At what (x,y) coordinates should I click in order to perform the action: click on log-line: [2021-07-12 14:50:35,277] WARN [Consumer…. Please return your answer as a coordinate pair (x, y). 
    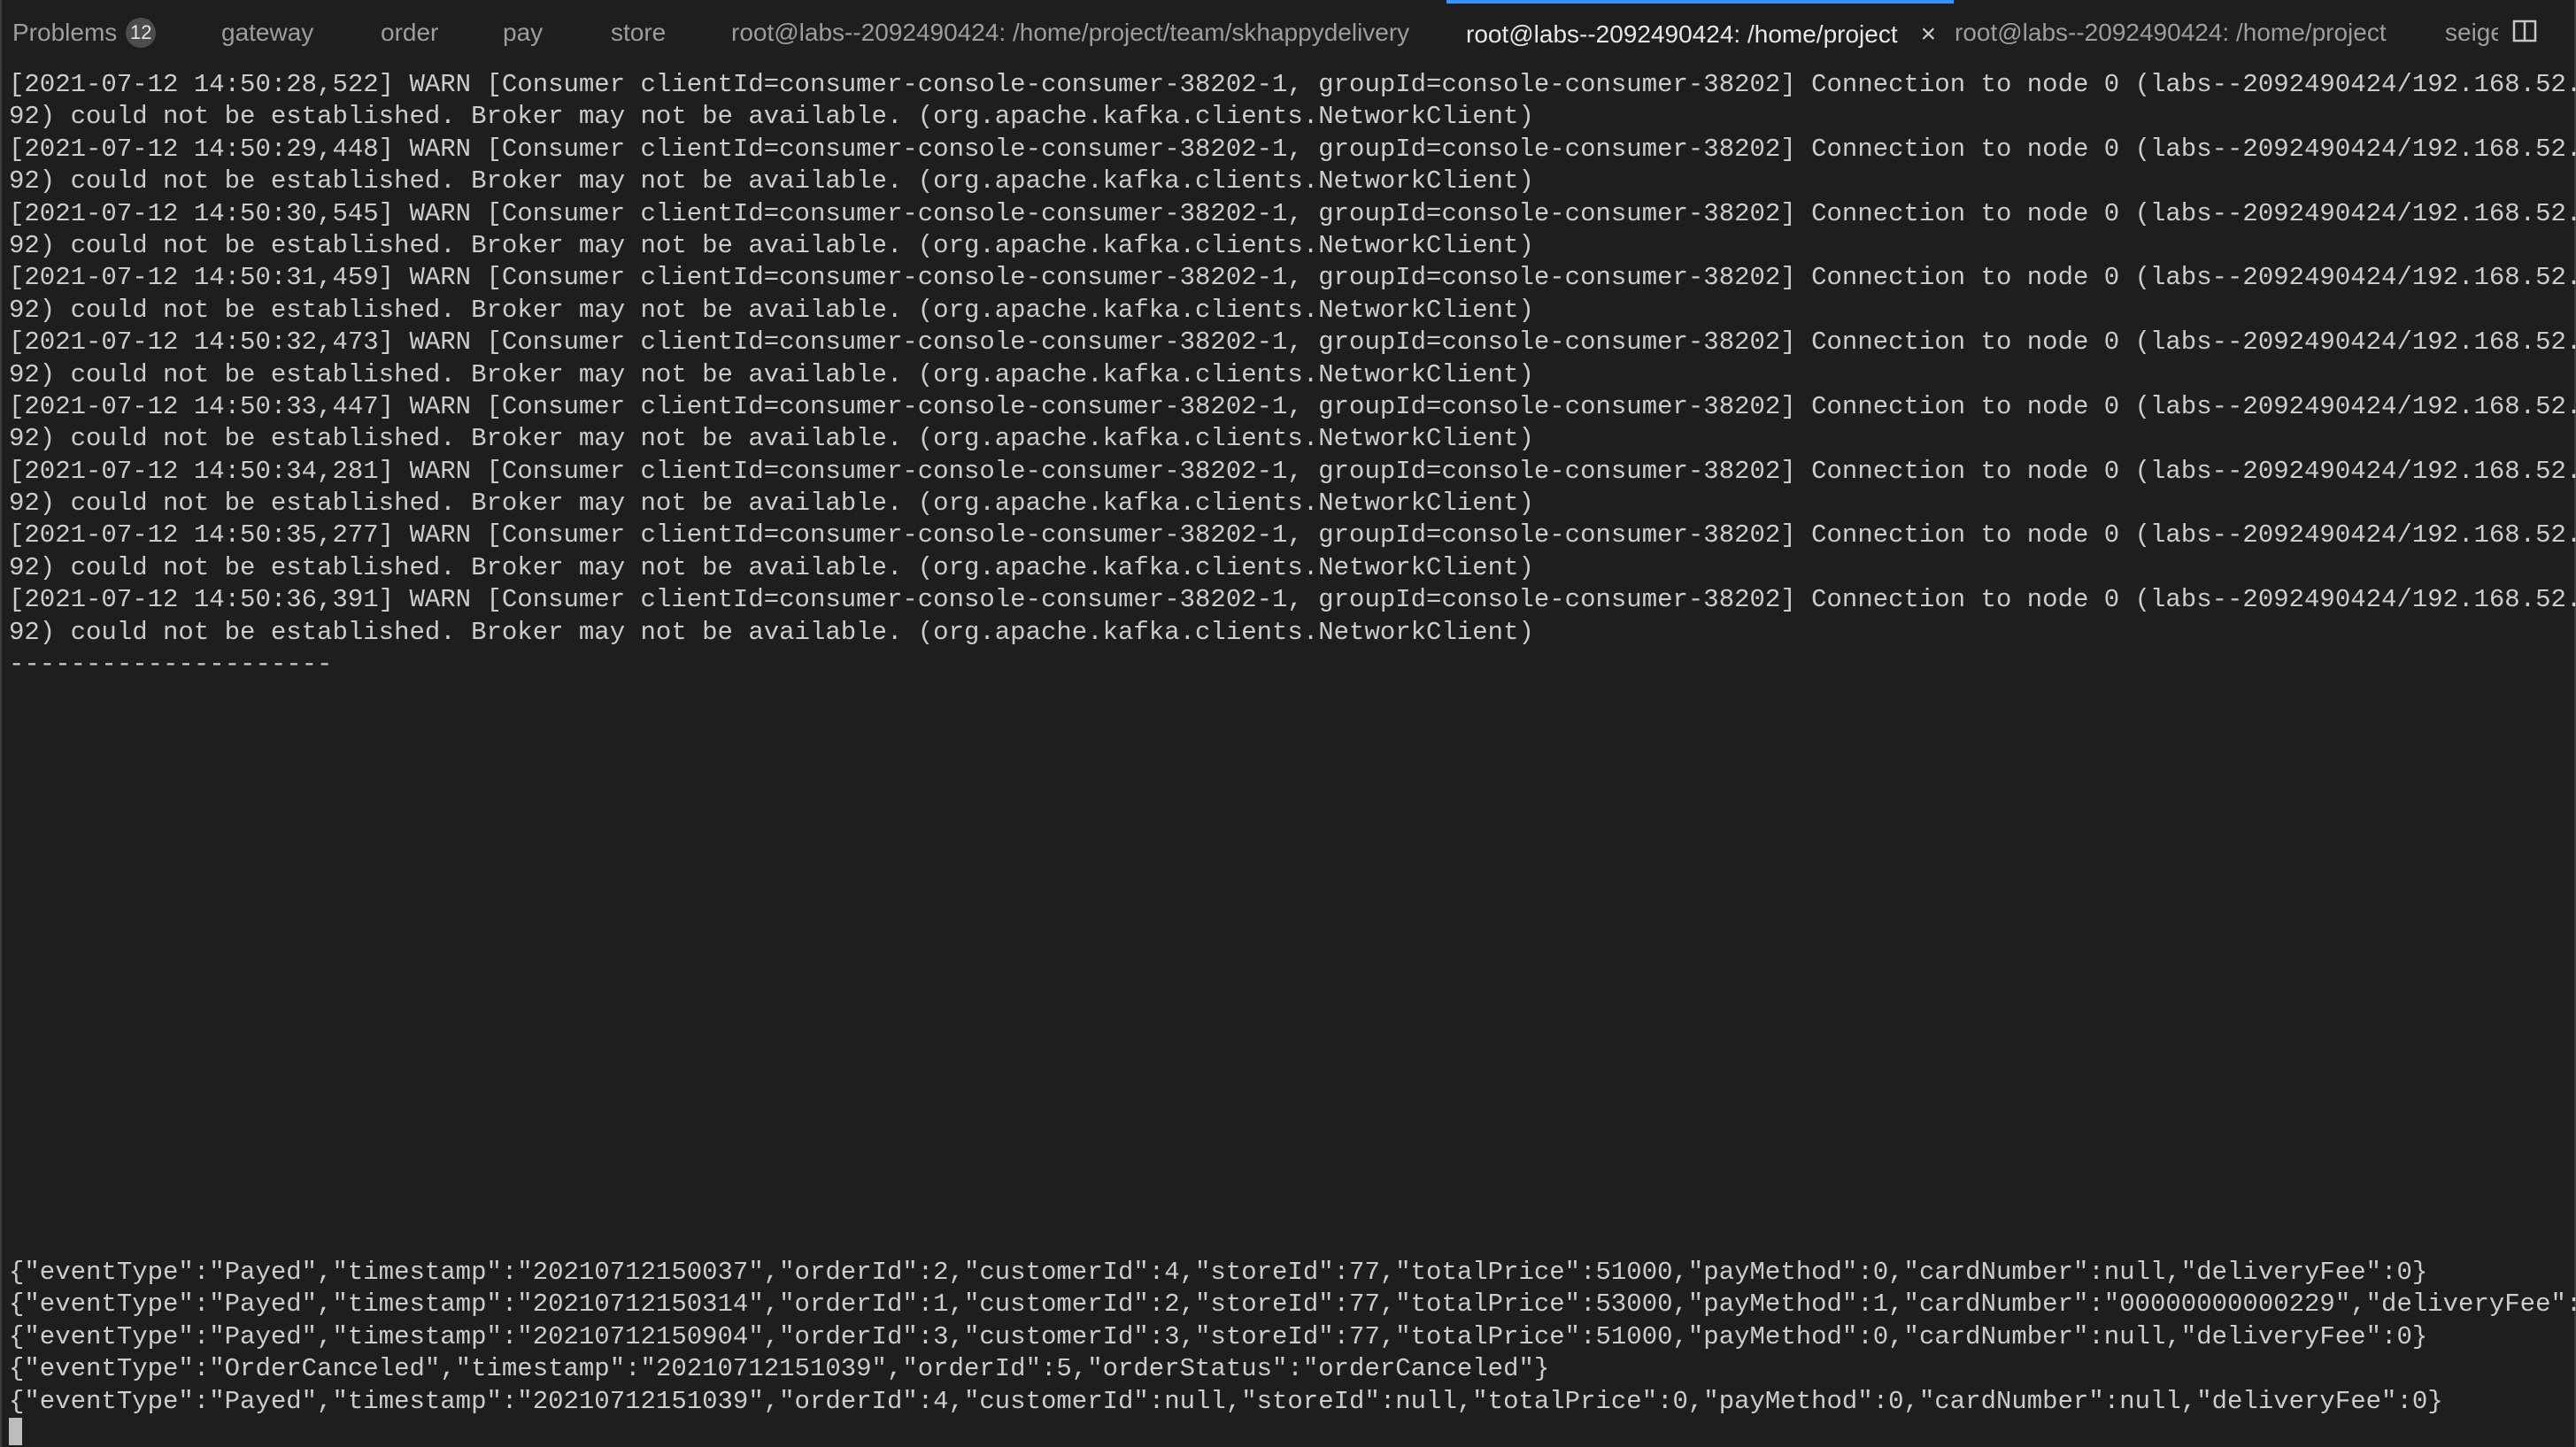
    Looking at the image, I should click on (1292, 535).